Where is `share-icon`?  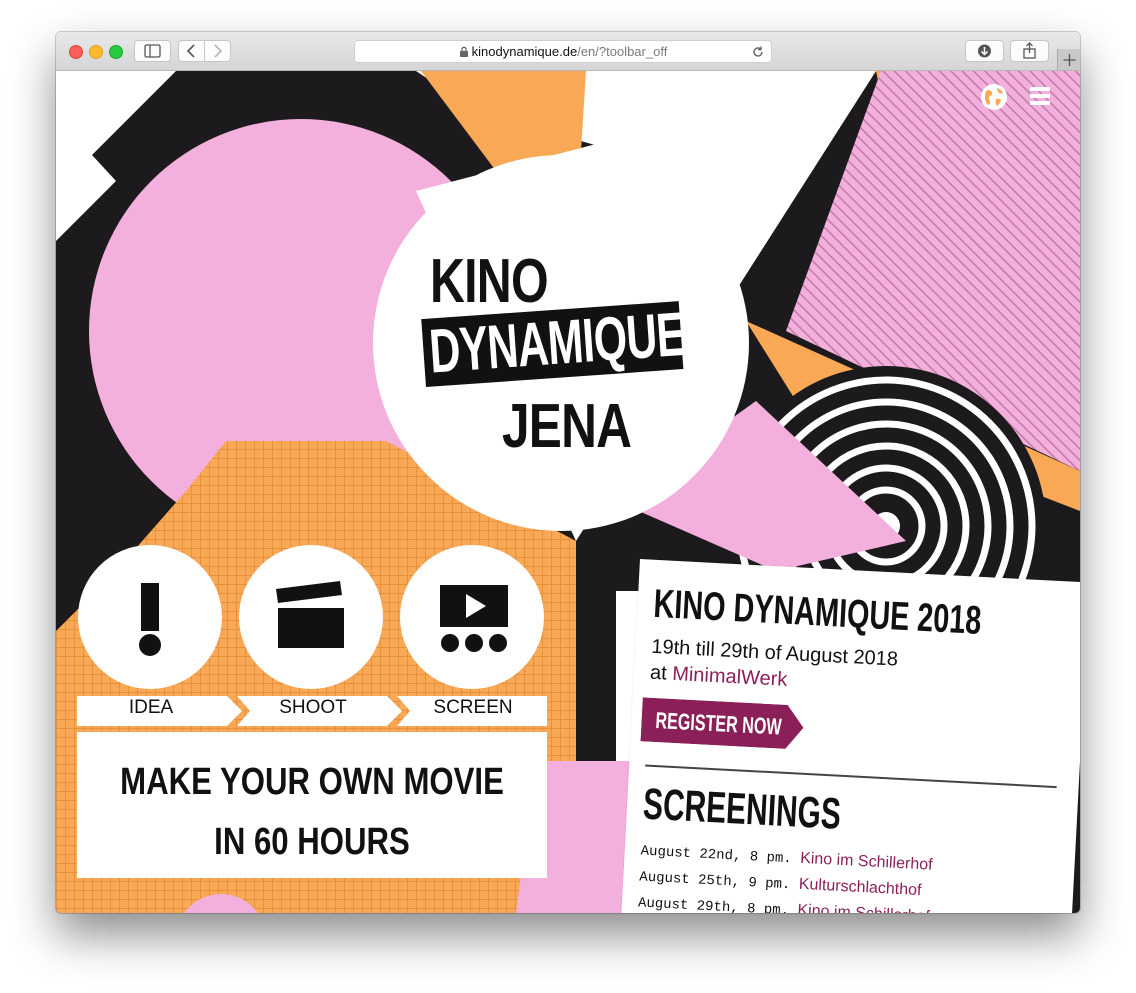 share-icon is located at coordinates (1029, 50).